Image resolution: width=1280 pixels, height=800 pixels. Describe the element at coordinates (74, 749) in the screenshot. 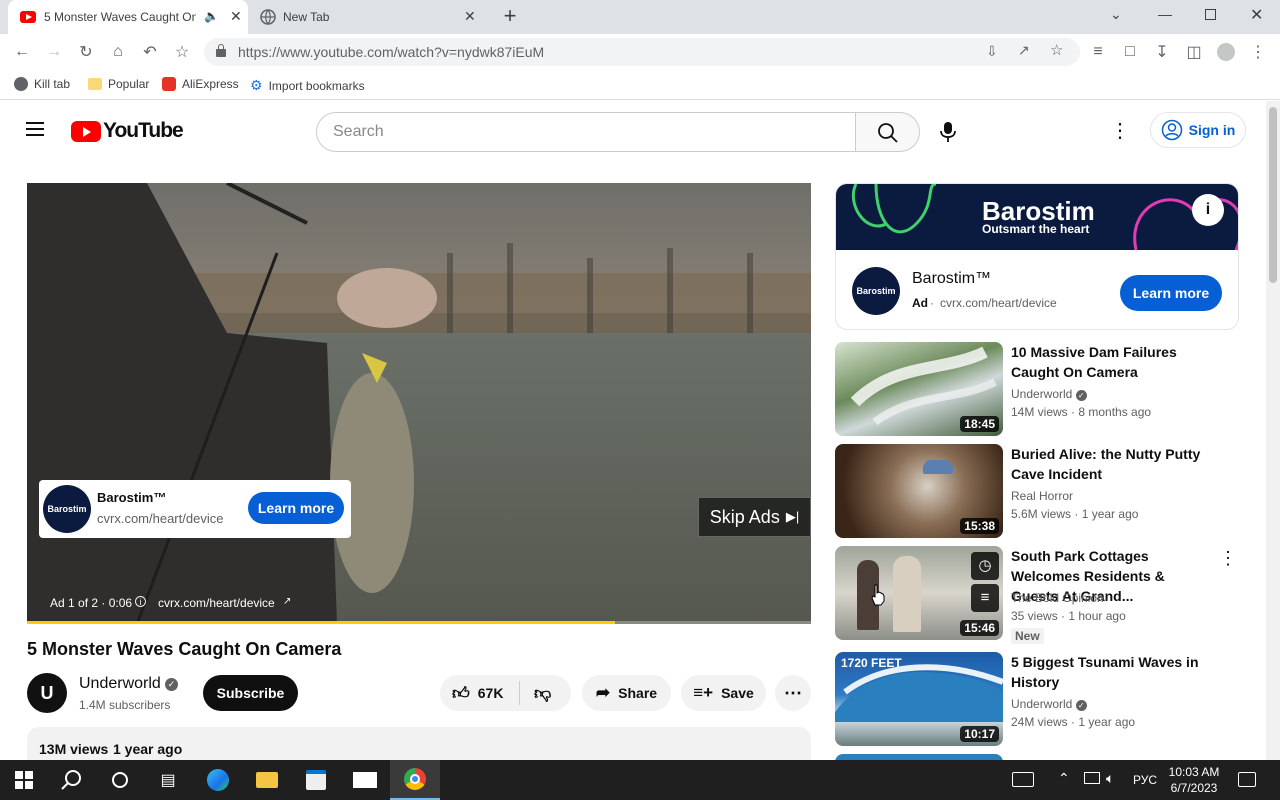

I see `view-count: 13M views` at that location.